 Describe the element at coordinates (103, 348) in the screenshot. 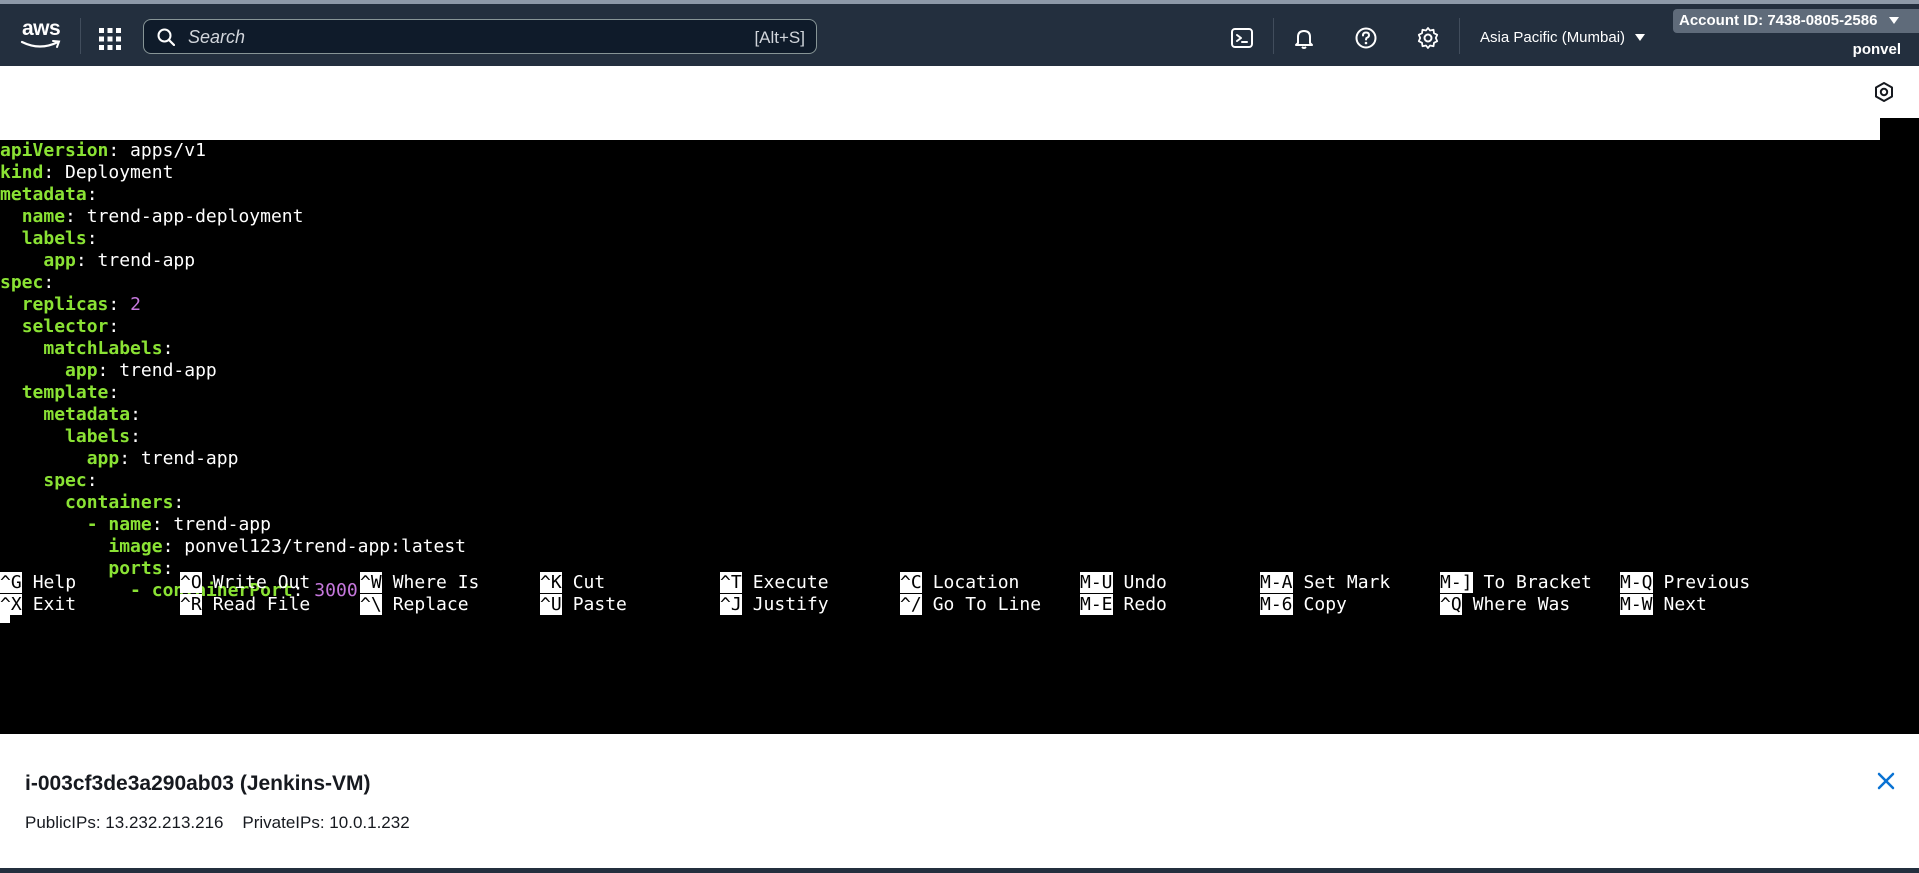

I see `yaml-key: matchLabels` at that location.